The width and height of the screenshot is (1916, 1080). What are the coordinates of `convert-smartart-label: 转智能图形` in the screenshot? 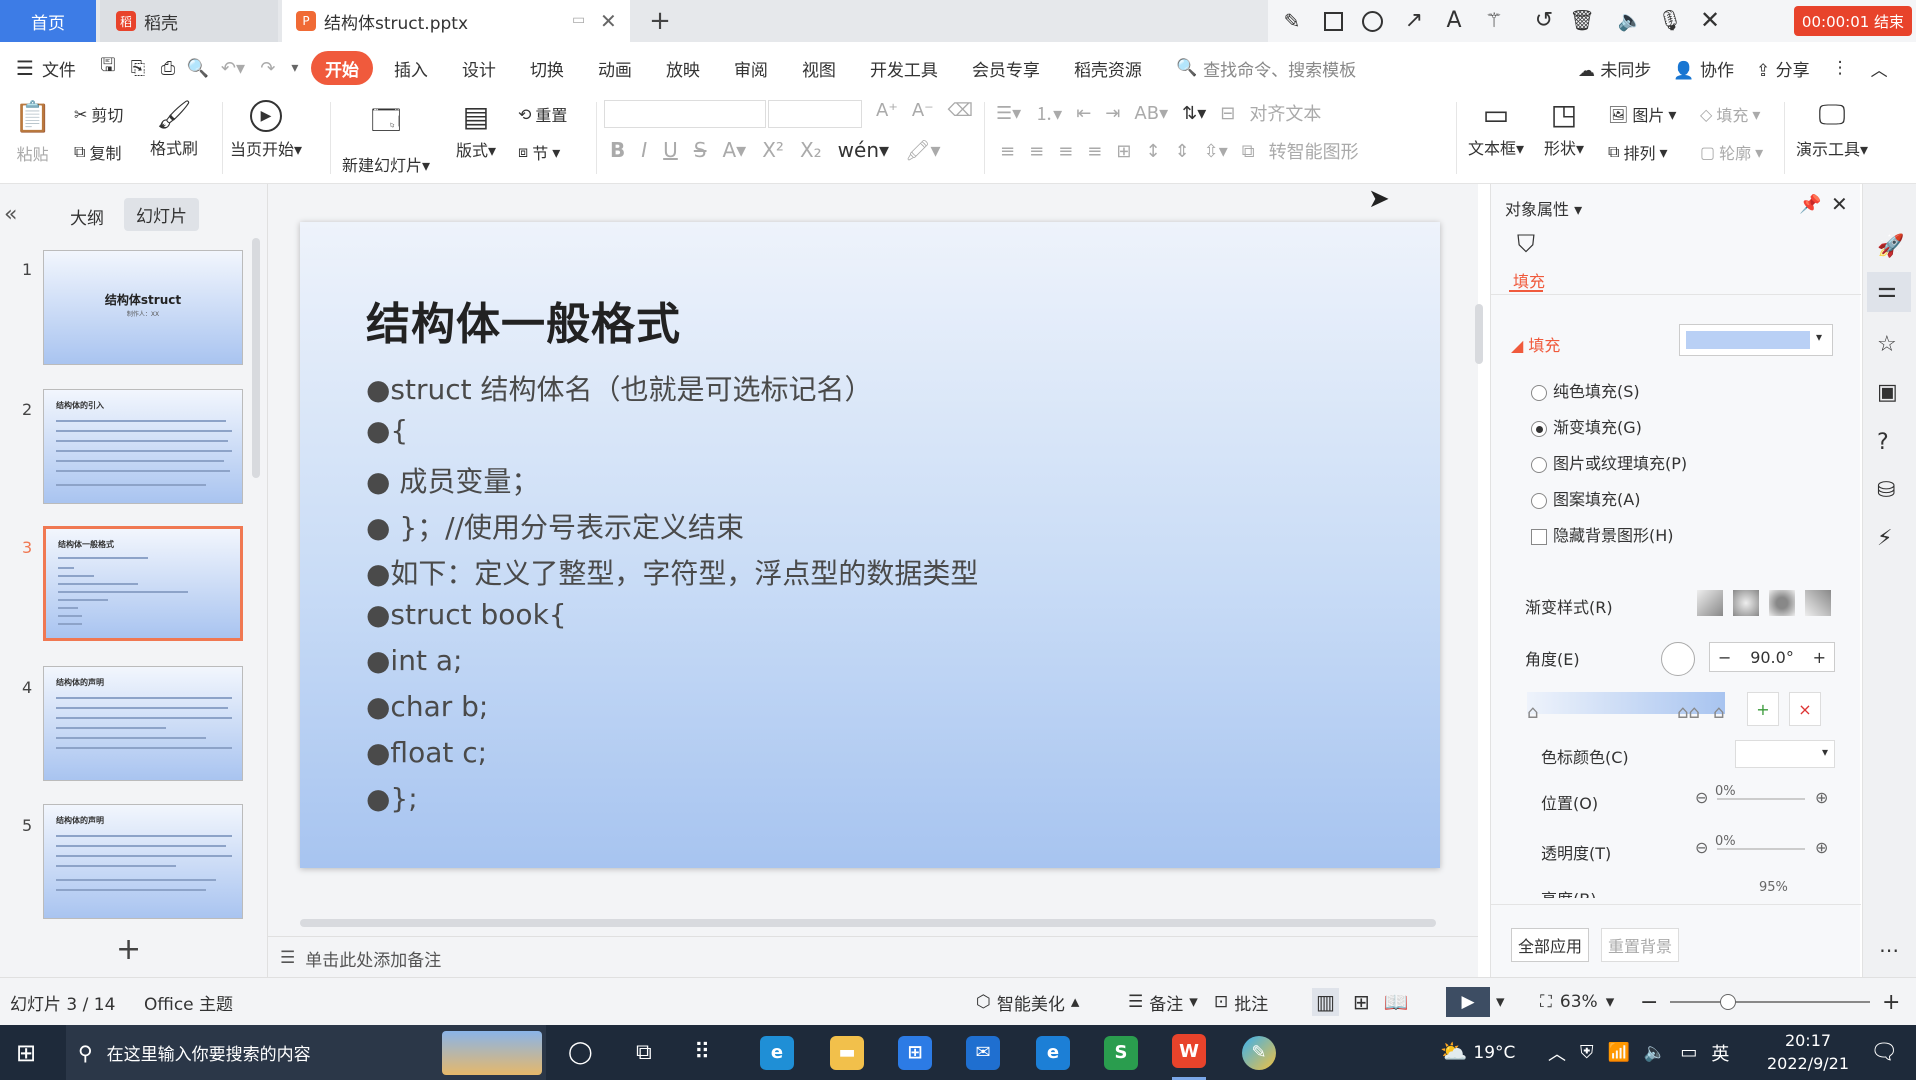 It's located at (1314, 151).